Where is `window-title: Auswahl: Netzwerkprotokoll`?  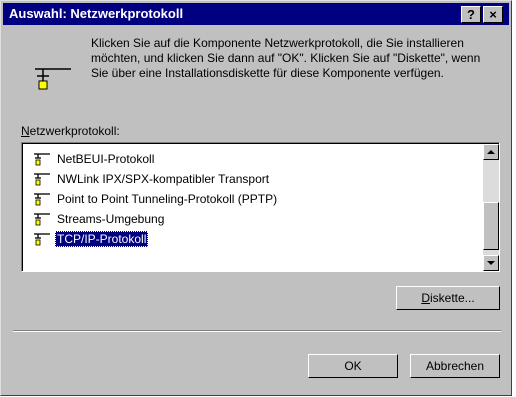
window-title: Auswahl: Netzwerkprotokoll is located at coordinates (96, 13).